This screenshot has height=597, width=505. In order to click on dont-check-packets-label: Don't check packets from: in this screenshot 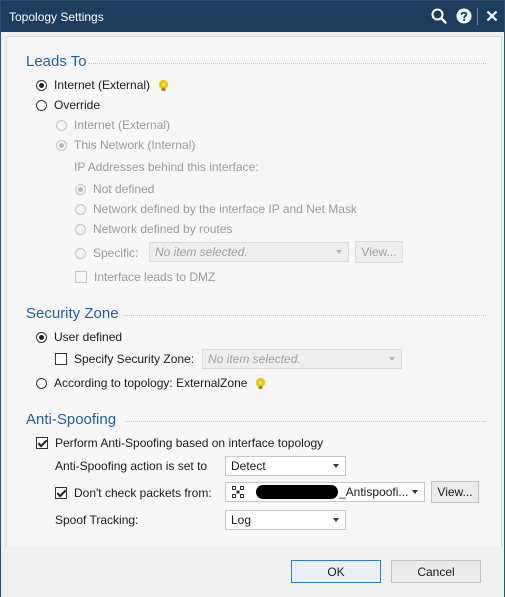, I will do `click(143, 493)`.